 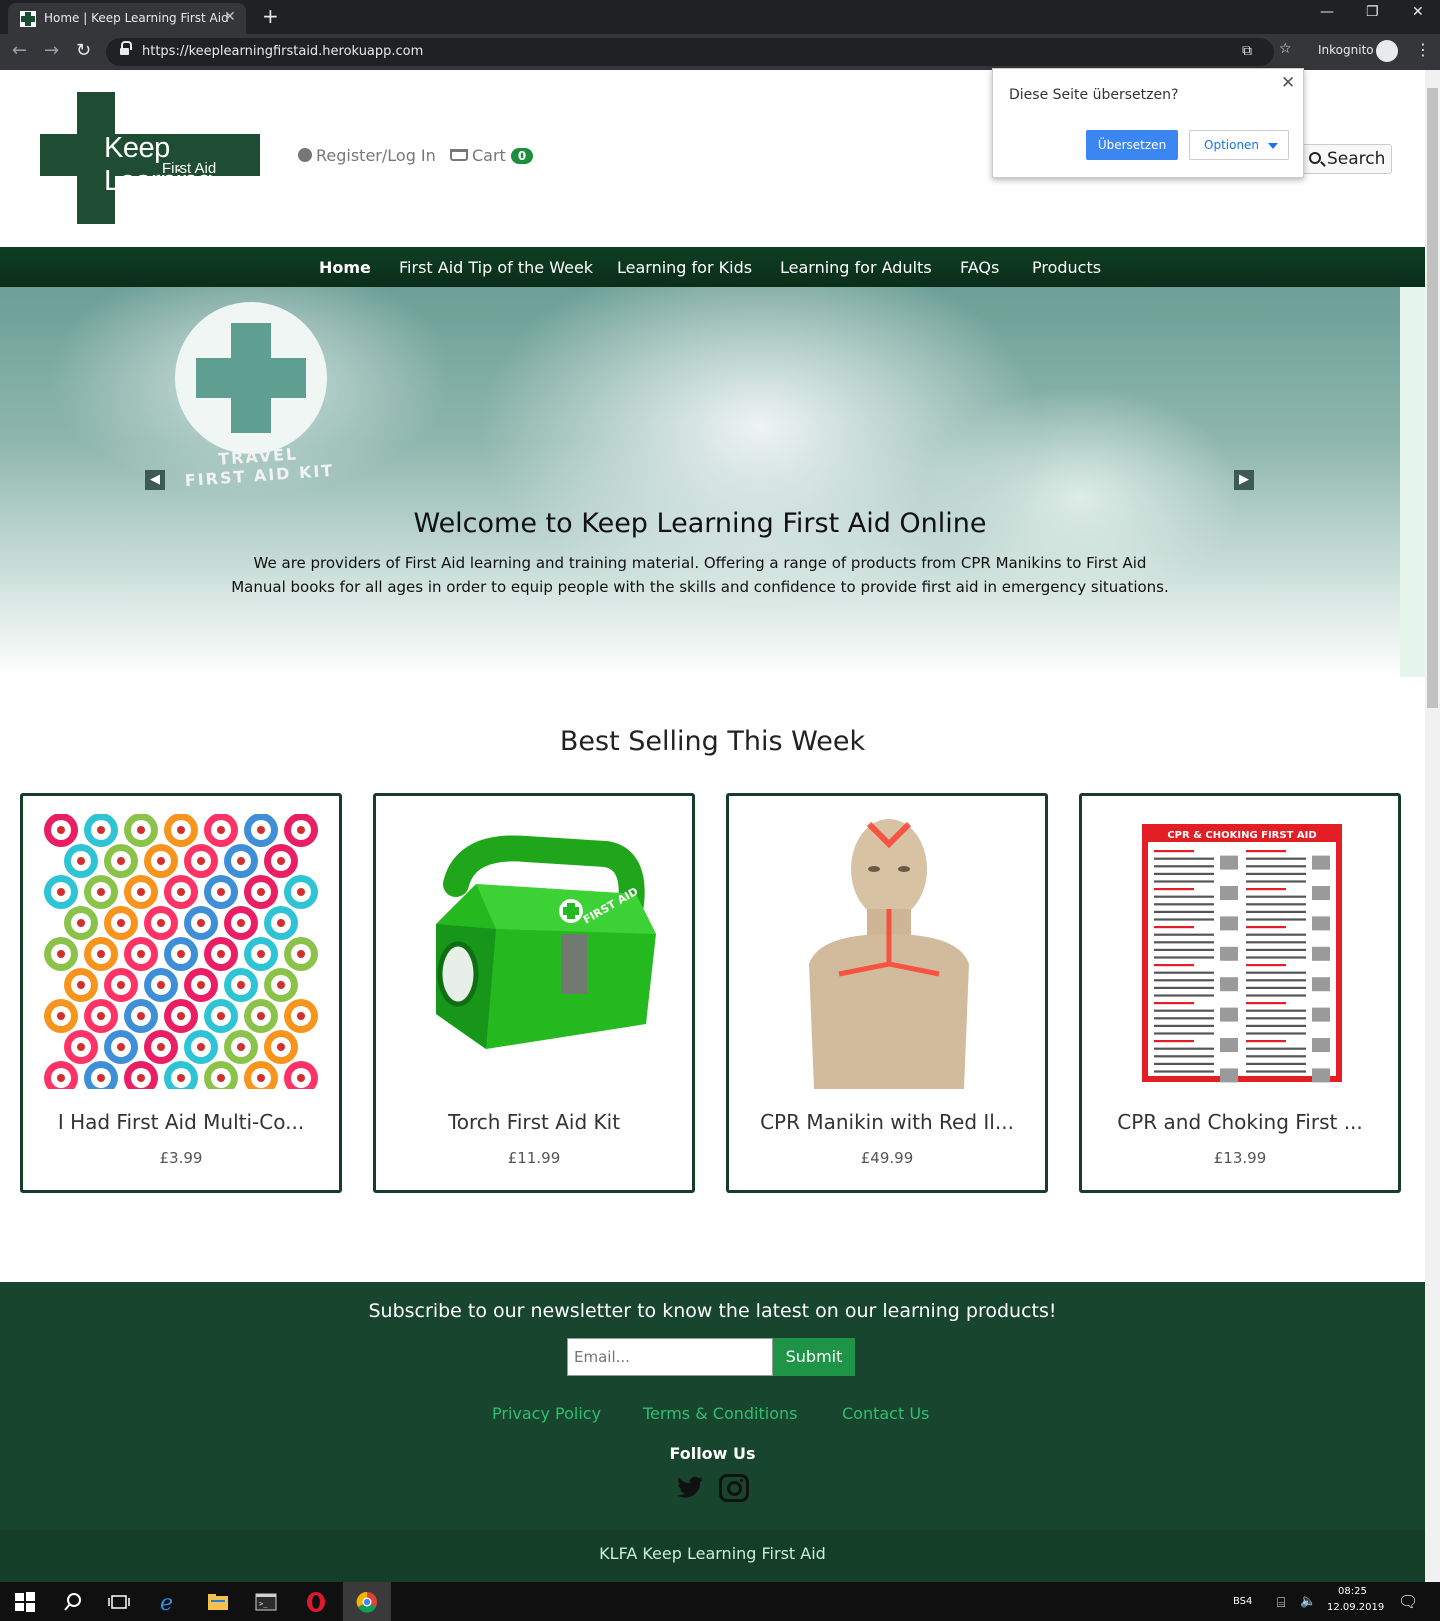 I want to click on cart-link: Cart 0, so click(x=492, y=155).